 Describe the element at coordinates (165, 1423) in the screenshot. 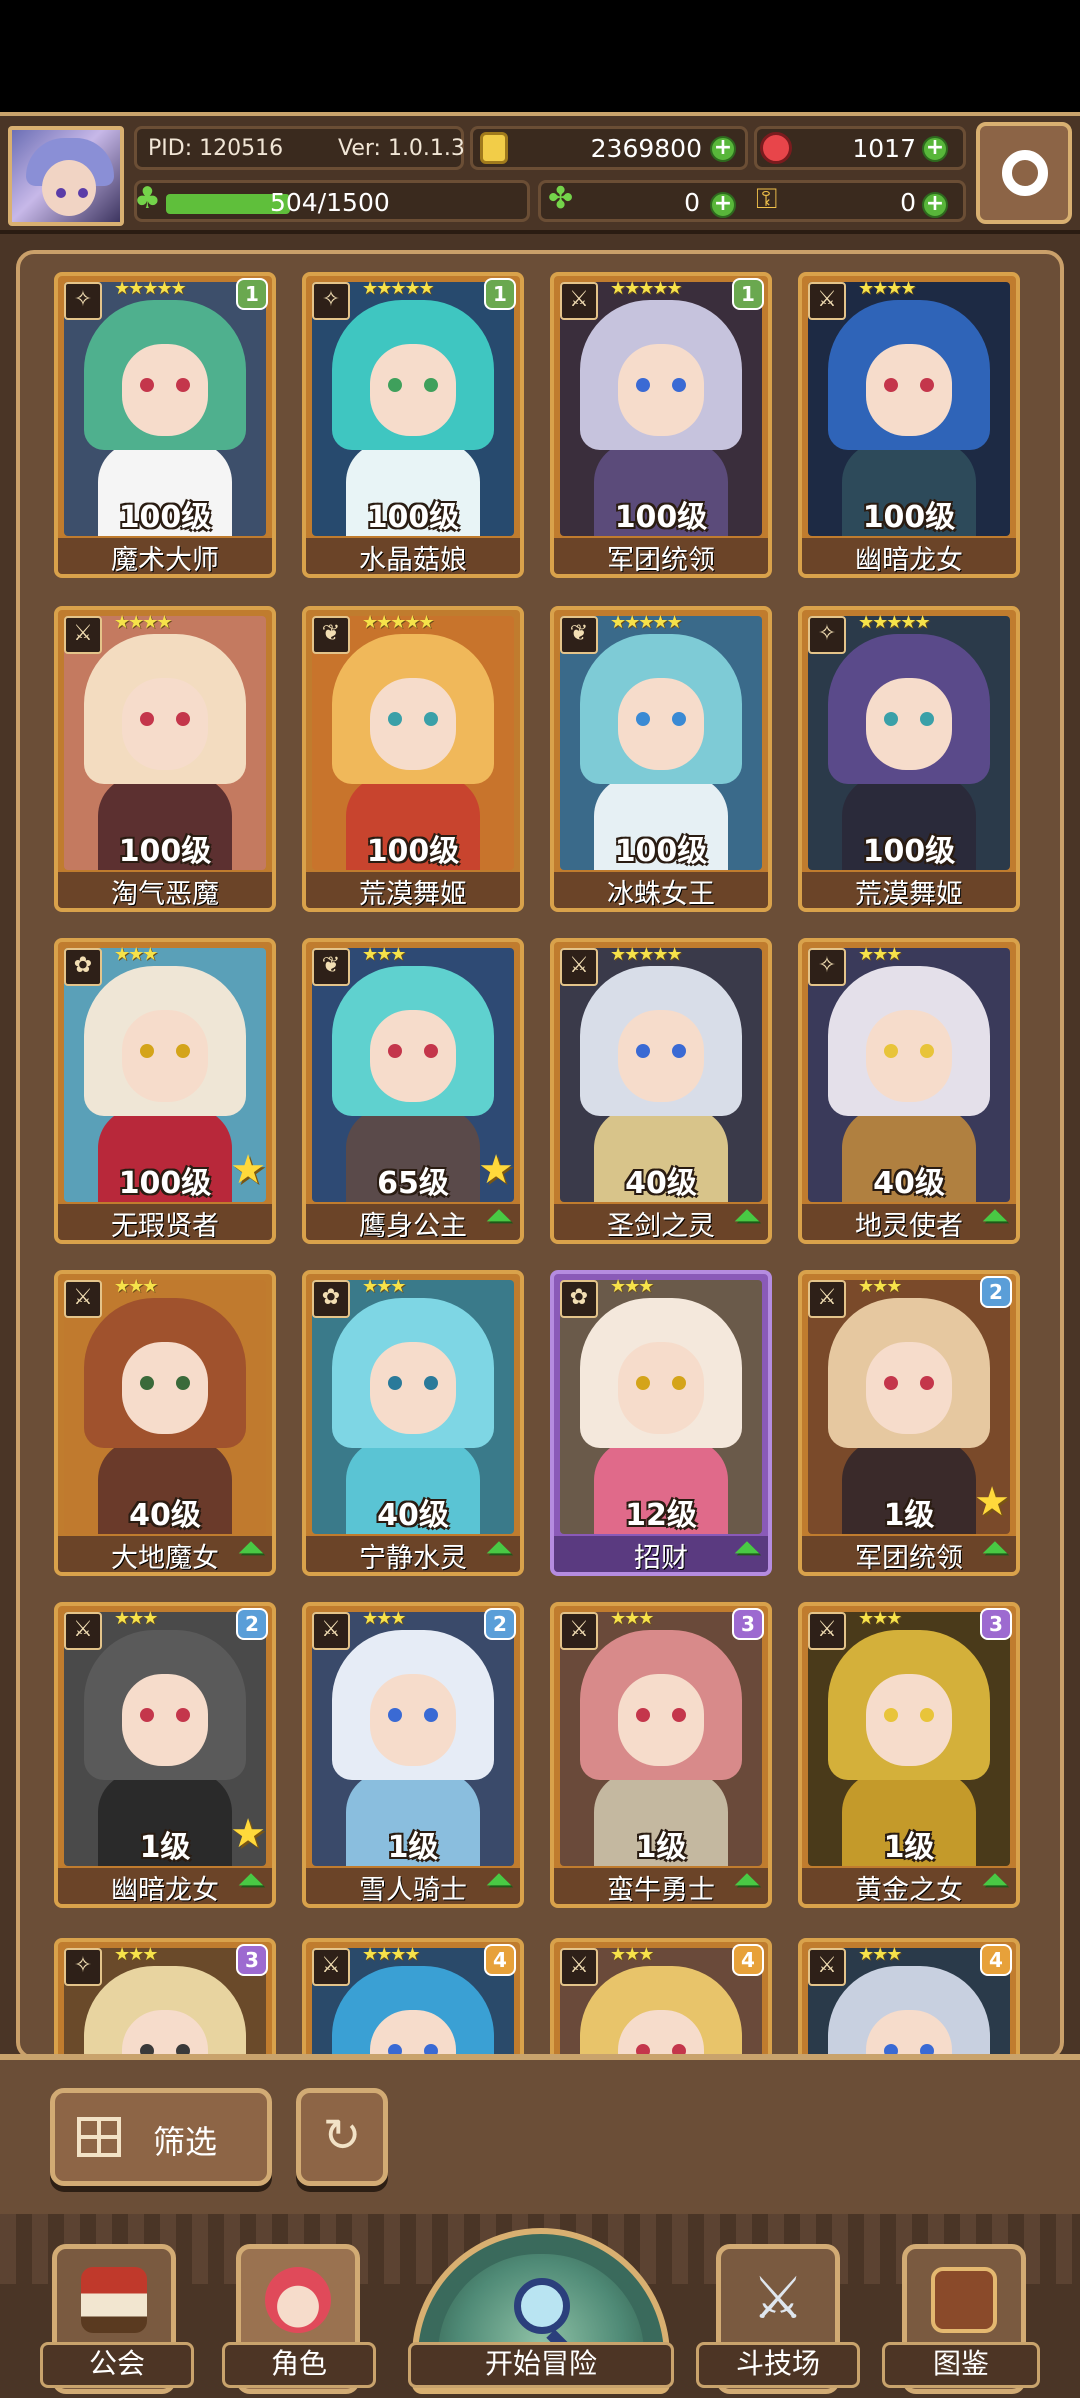

I see `character-card: ⚔ ★★★ 40级 大地魔女 ⏶` at that location.